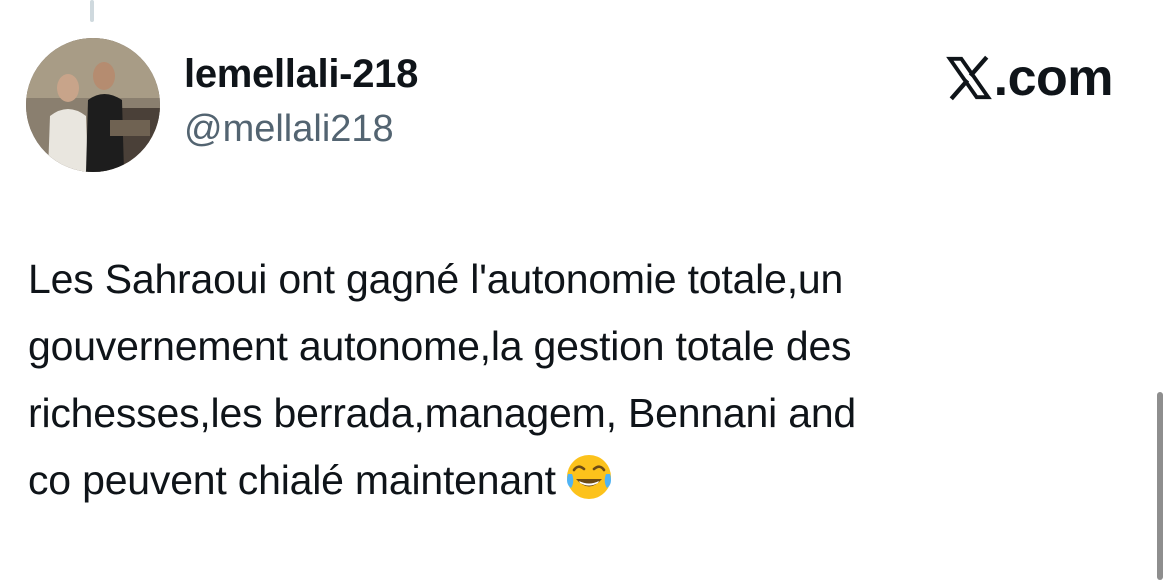 This screenshot has height=580, width=1169. I want to click on tweet-line: co peuvent chialé maintenant, so click(292, 480).